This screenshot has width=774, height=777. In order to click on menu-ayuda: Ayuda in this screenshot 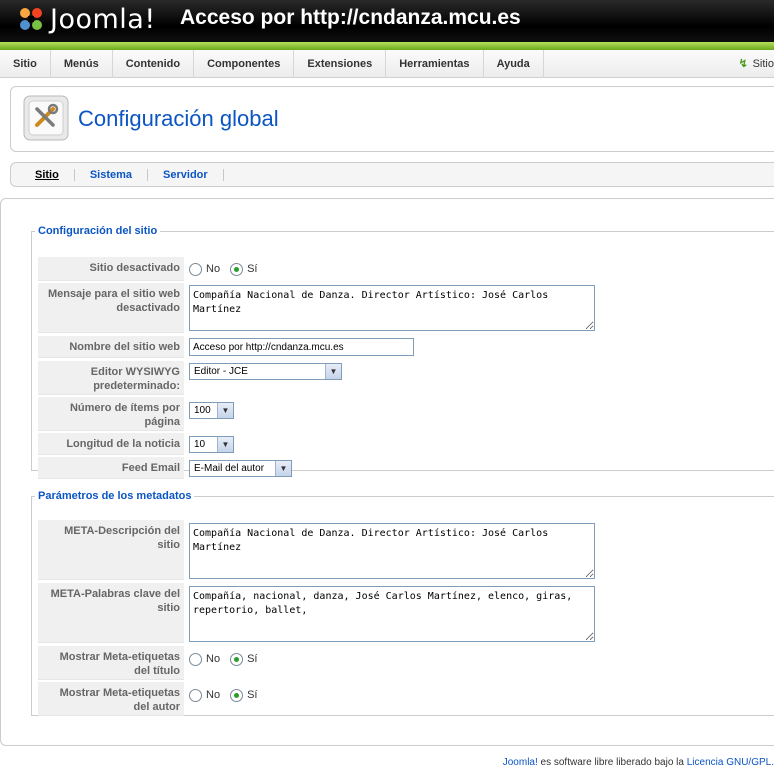, I will do `click(514, 64)`.